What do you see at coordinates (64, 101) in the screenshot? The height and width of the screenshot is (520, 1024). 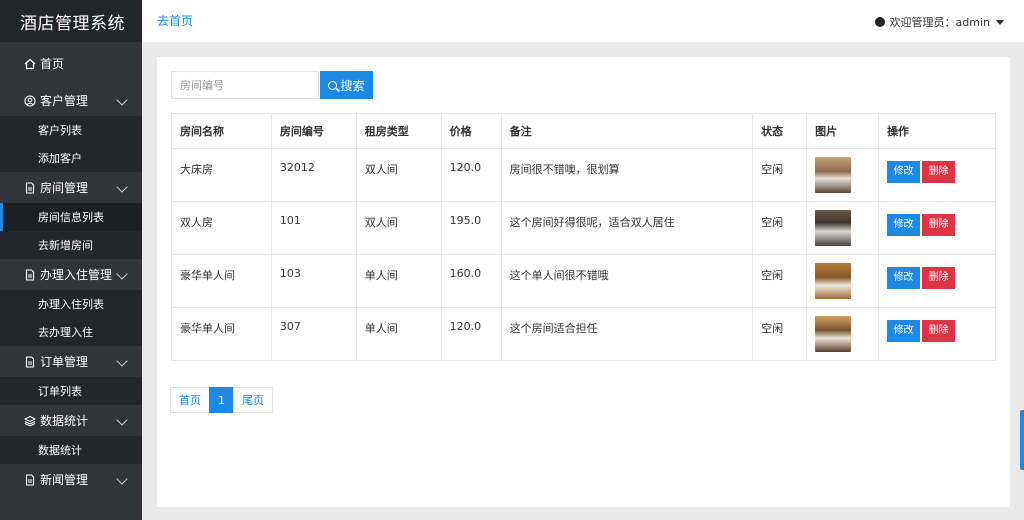 I see `nav-customers-label: 客户管理` at bounding box center [64, 101].